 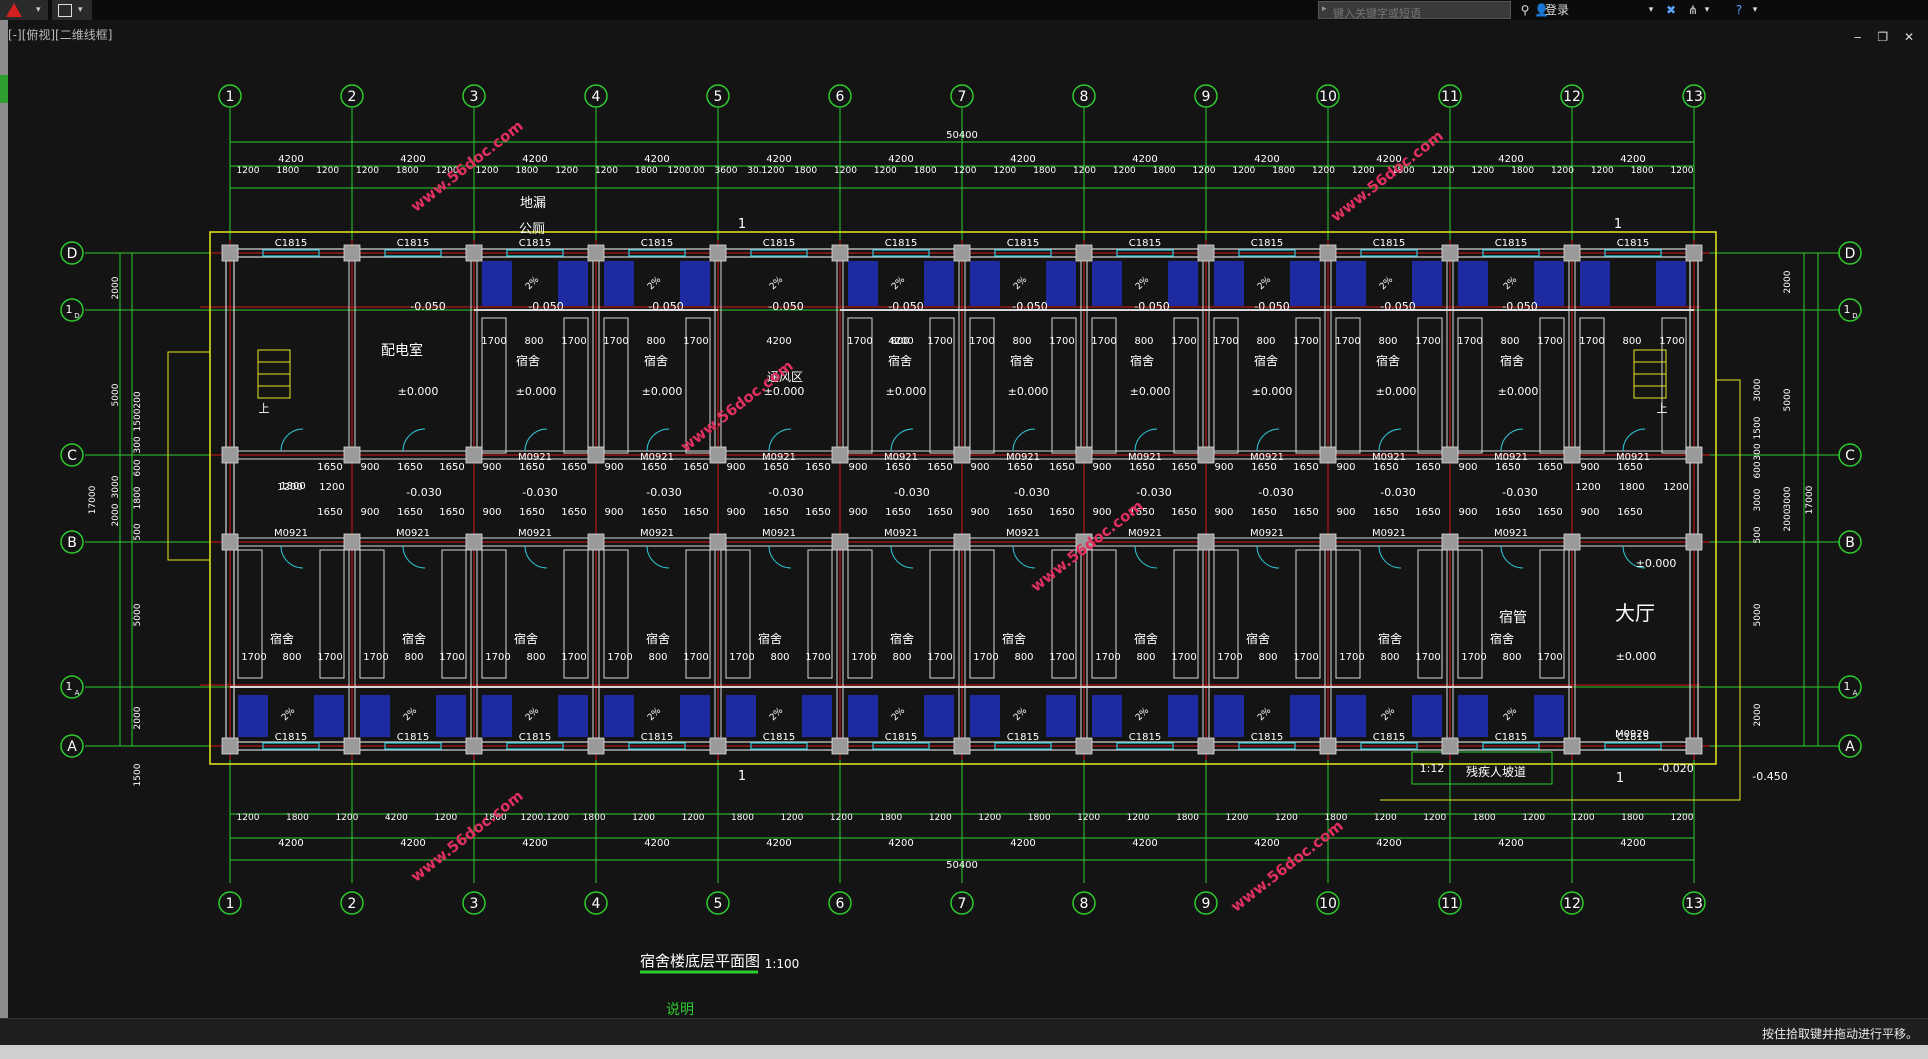 What do you see at coordinates (1572, 904) in the screenshot?
I see `axis-bubble-label: 12` at bounding box center [1572, 904].